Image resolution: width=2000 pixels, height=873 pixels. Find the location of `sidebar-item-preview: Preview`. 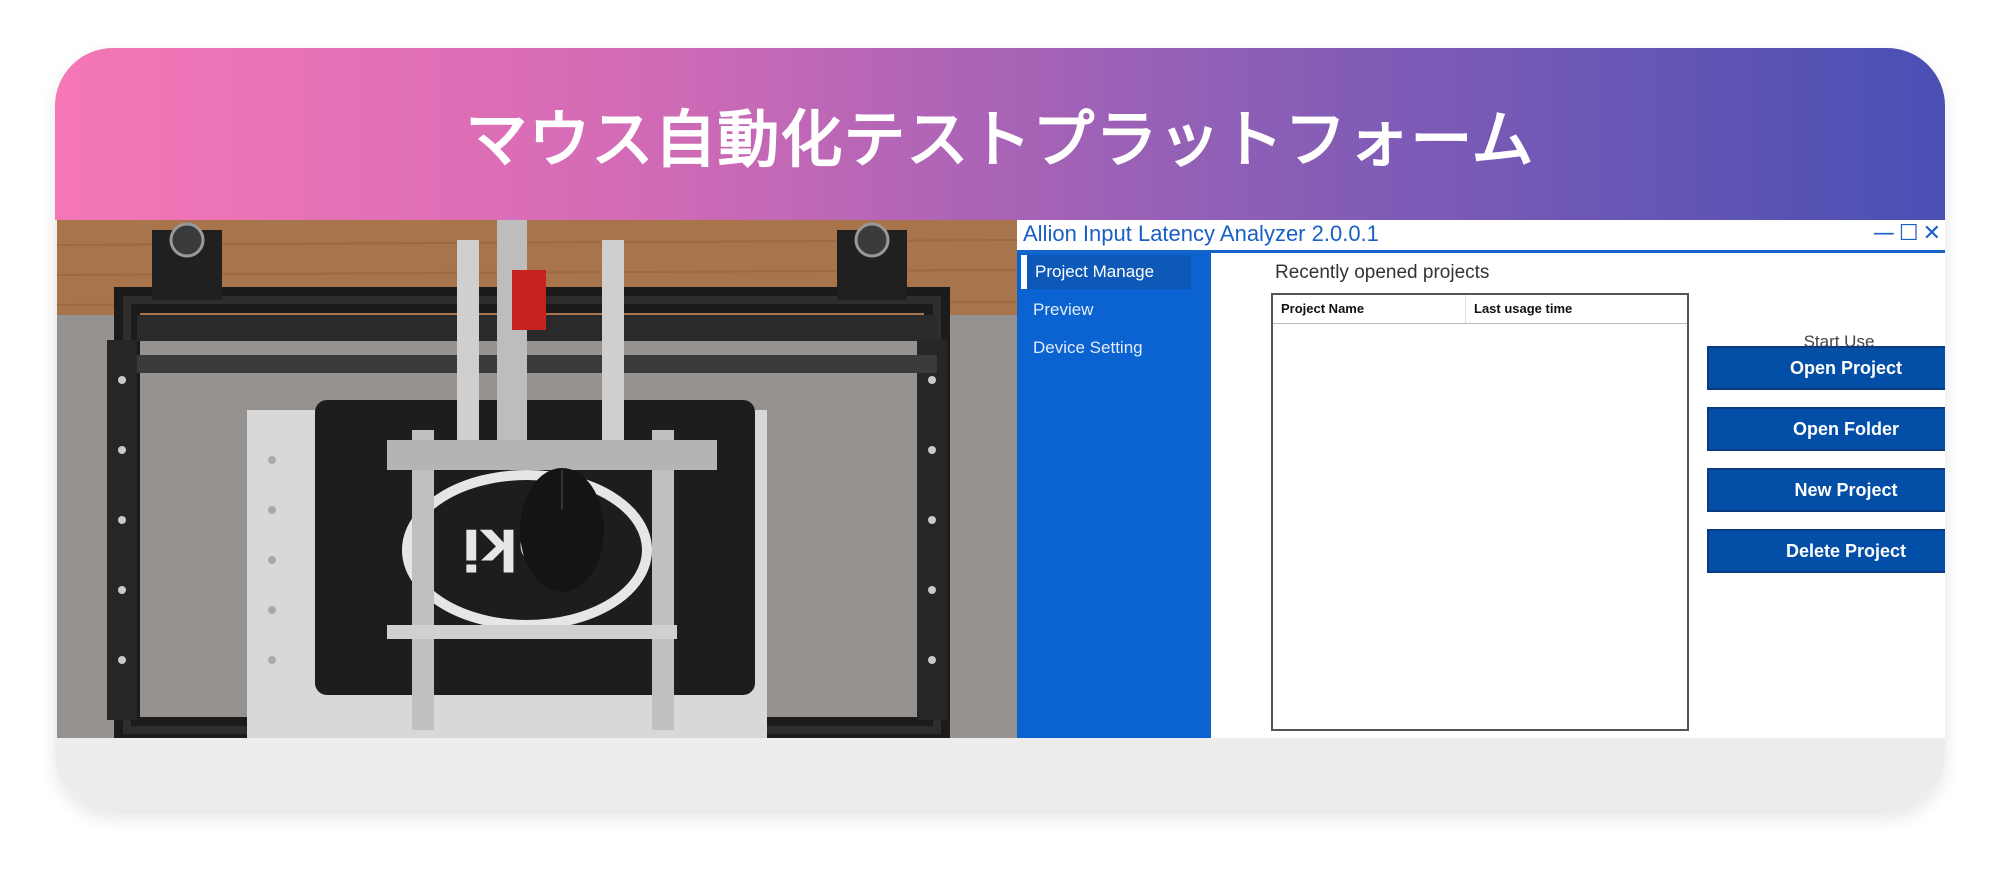

sidebar-item-preview: Preview is located at coordinates (1106, 310).